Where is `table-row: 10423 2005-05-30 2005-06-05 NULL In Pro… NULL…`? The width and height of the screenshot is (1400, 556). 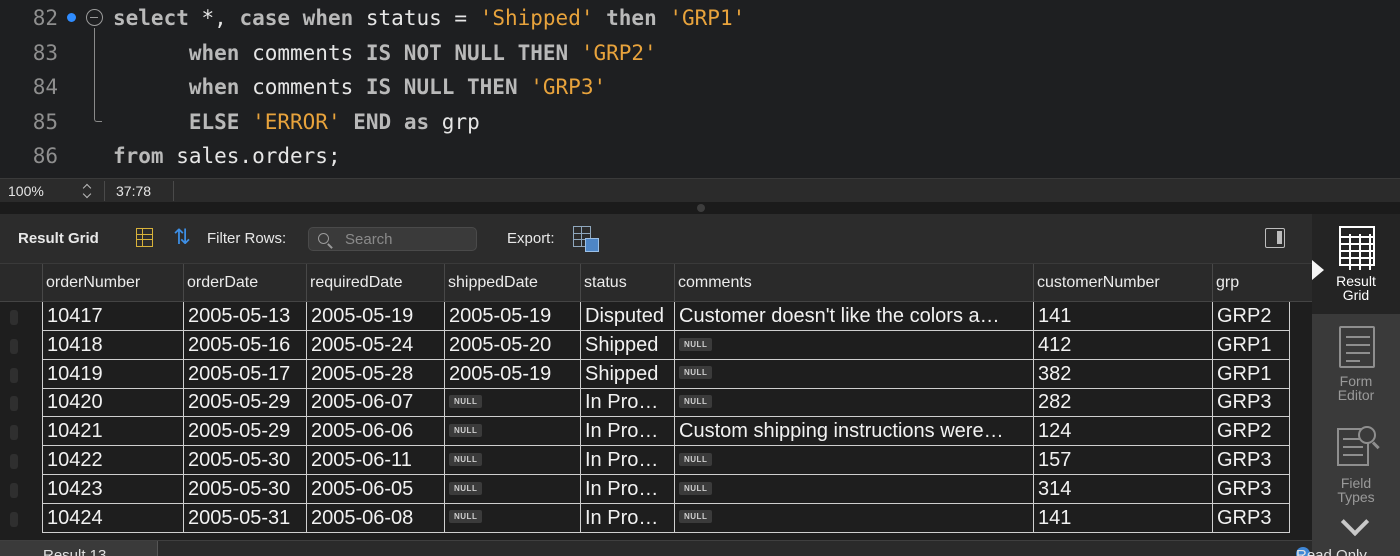
table-row: 10423 2005-05-30 2005-06-05 NULL In Pro… NULL… is located at coordinates (656, 489).